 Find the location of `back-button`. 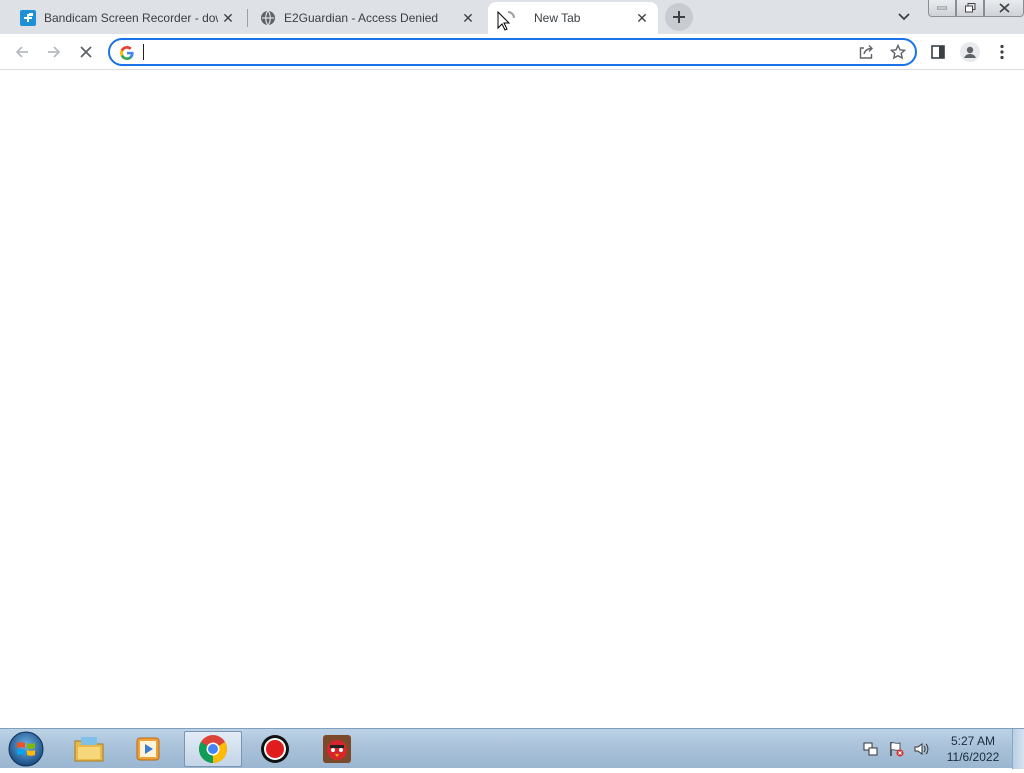

back-button is located at coordinates (22, 52).